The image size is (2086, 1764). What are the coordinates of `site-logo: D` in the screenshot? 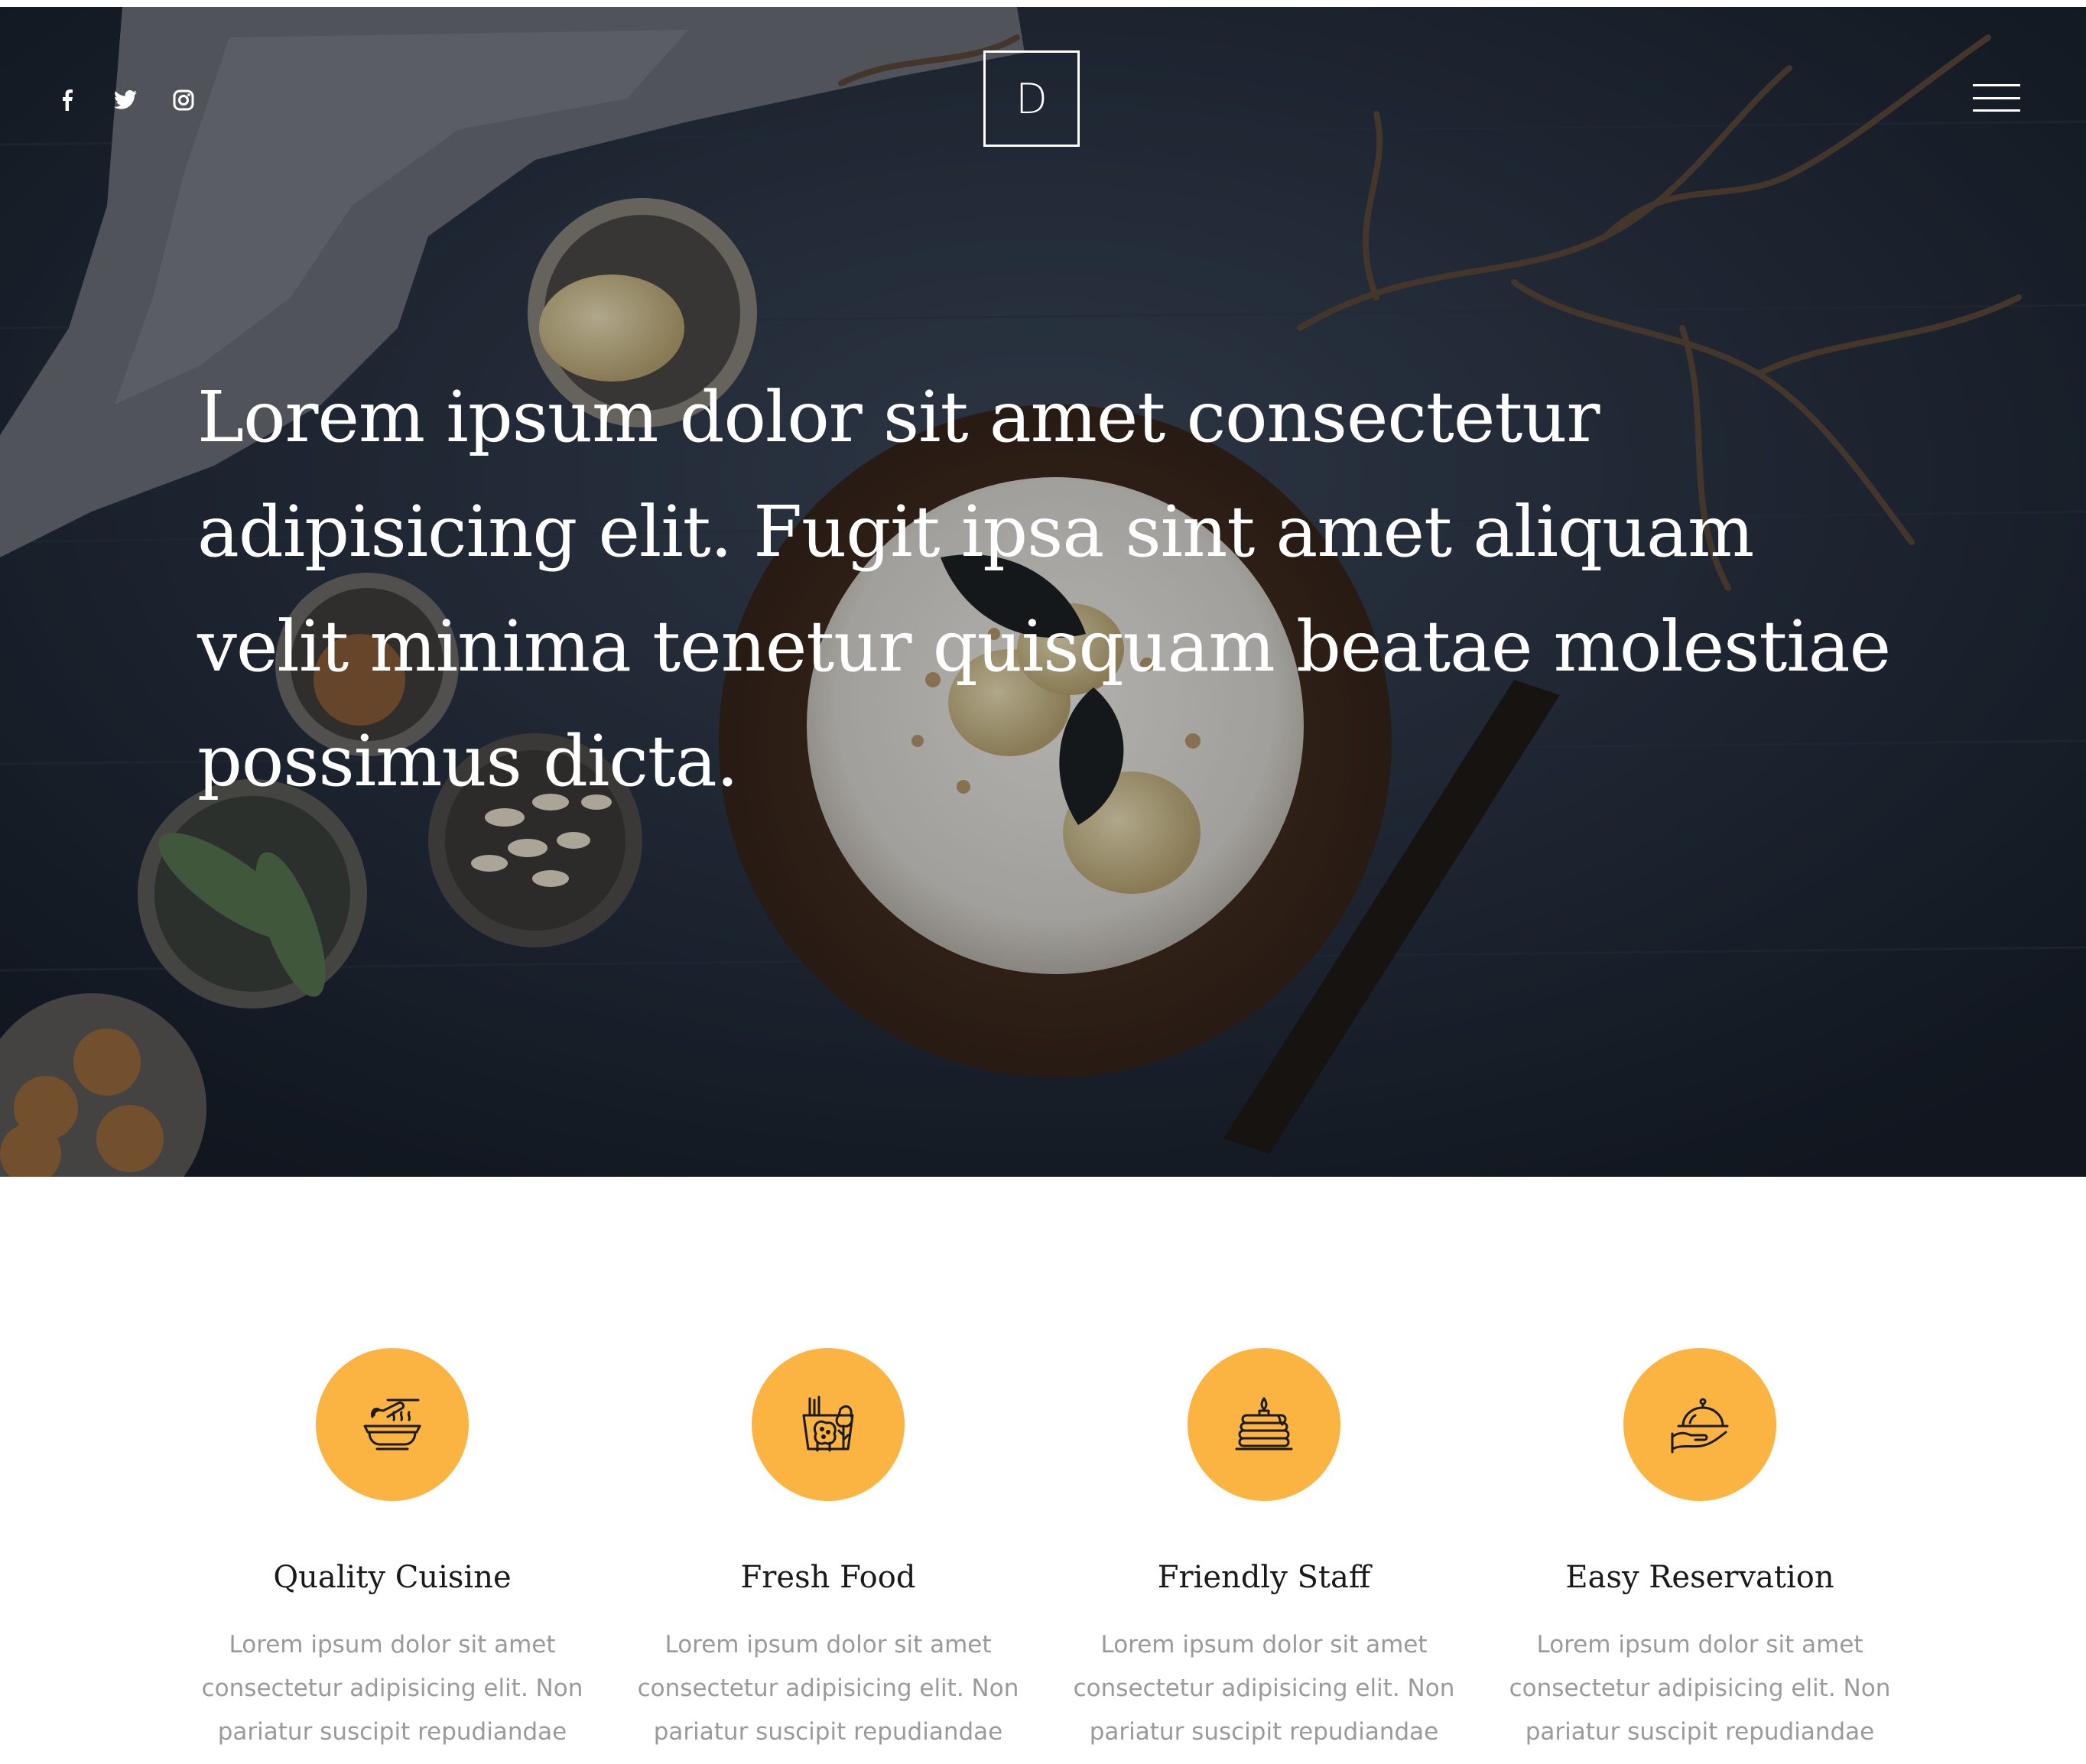 It's located at (1031, 98).